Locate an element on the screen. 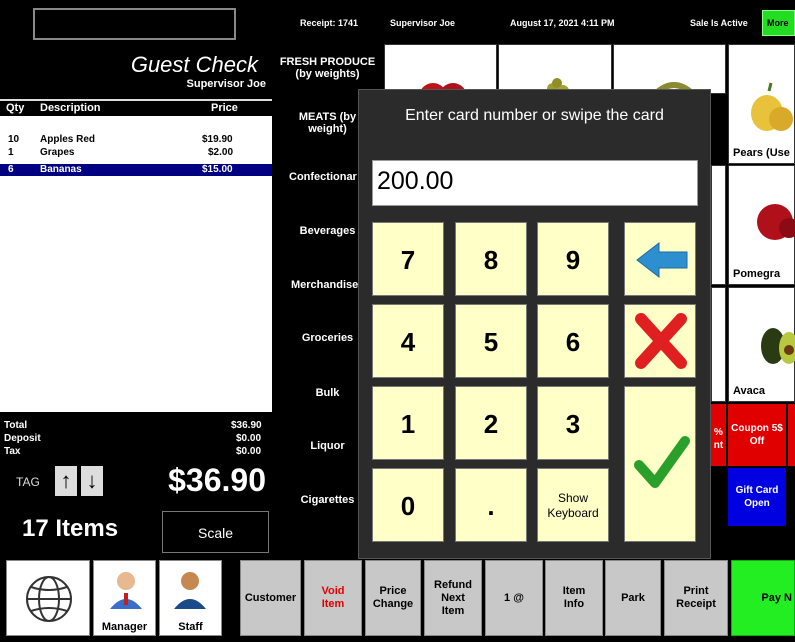 The height and width of the screenshot is (642, 795). row-qty: 6 is located at coordinates (11, 169).